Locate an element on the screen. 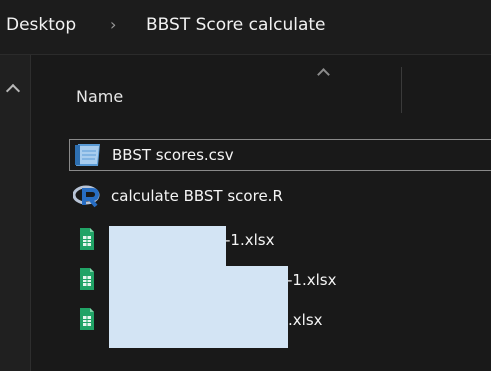 The height and width of the screenshot is (371, 491). sort-ascending-icon is located at coordinates (323, 74).